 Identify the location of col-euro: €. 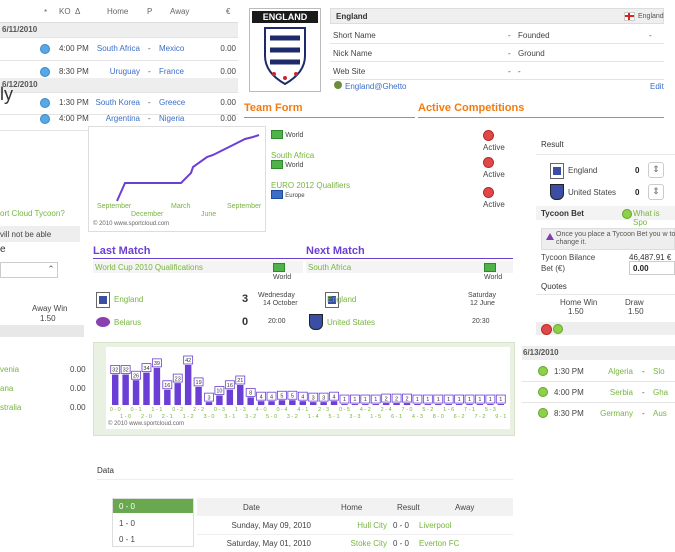
(228, 11).